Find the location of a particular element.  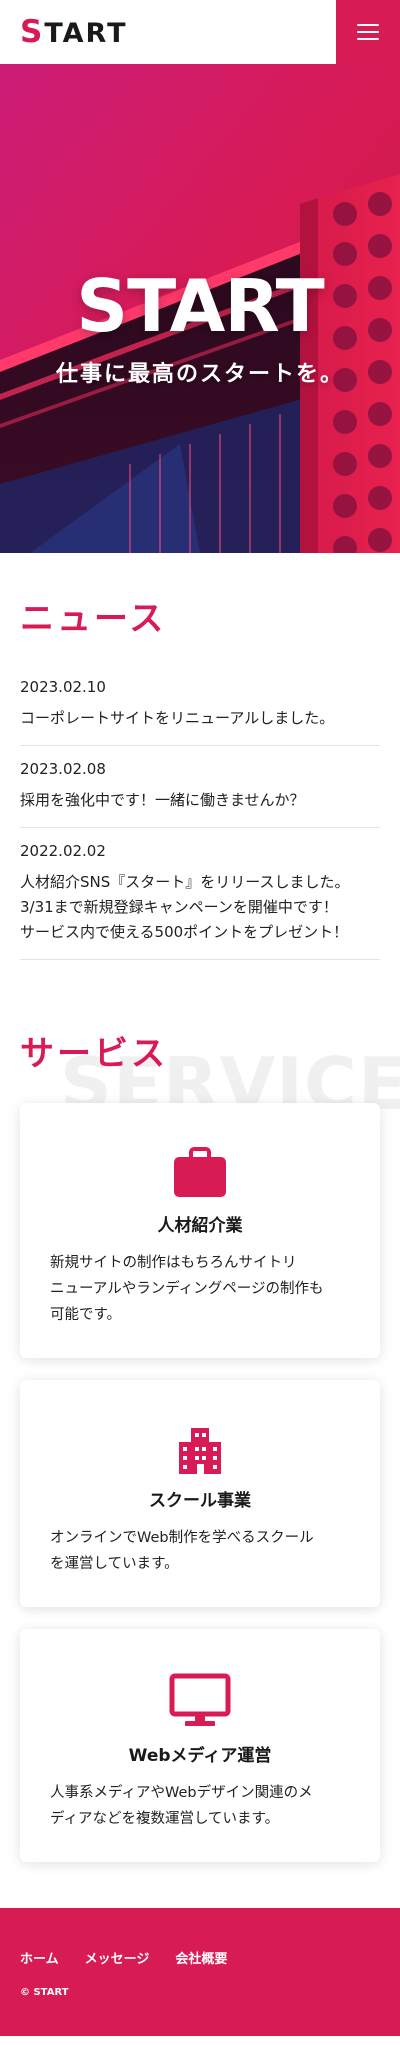

news-text: 採用を強化中です！一緒に働きませんか？ is located at coordinates (200, 800).